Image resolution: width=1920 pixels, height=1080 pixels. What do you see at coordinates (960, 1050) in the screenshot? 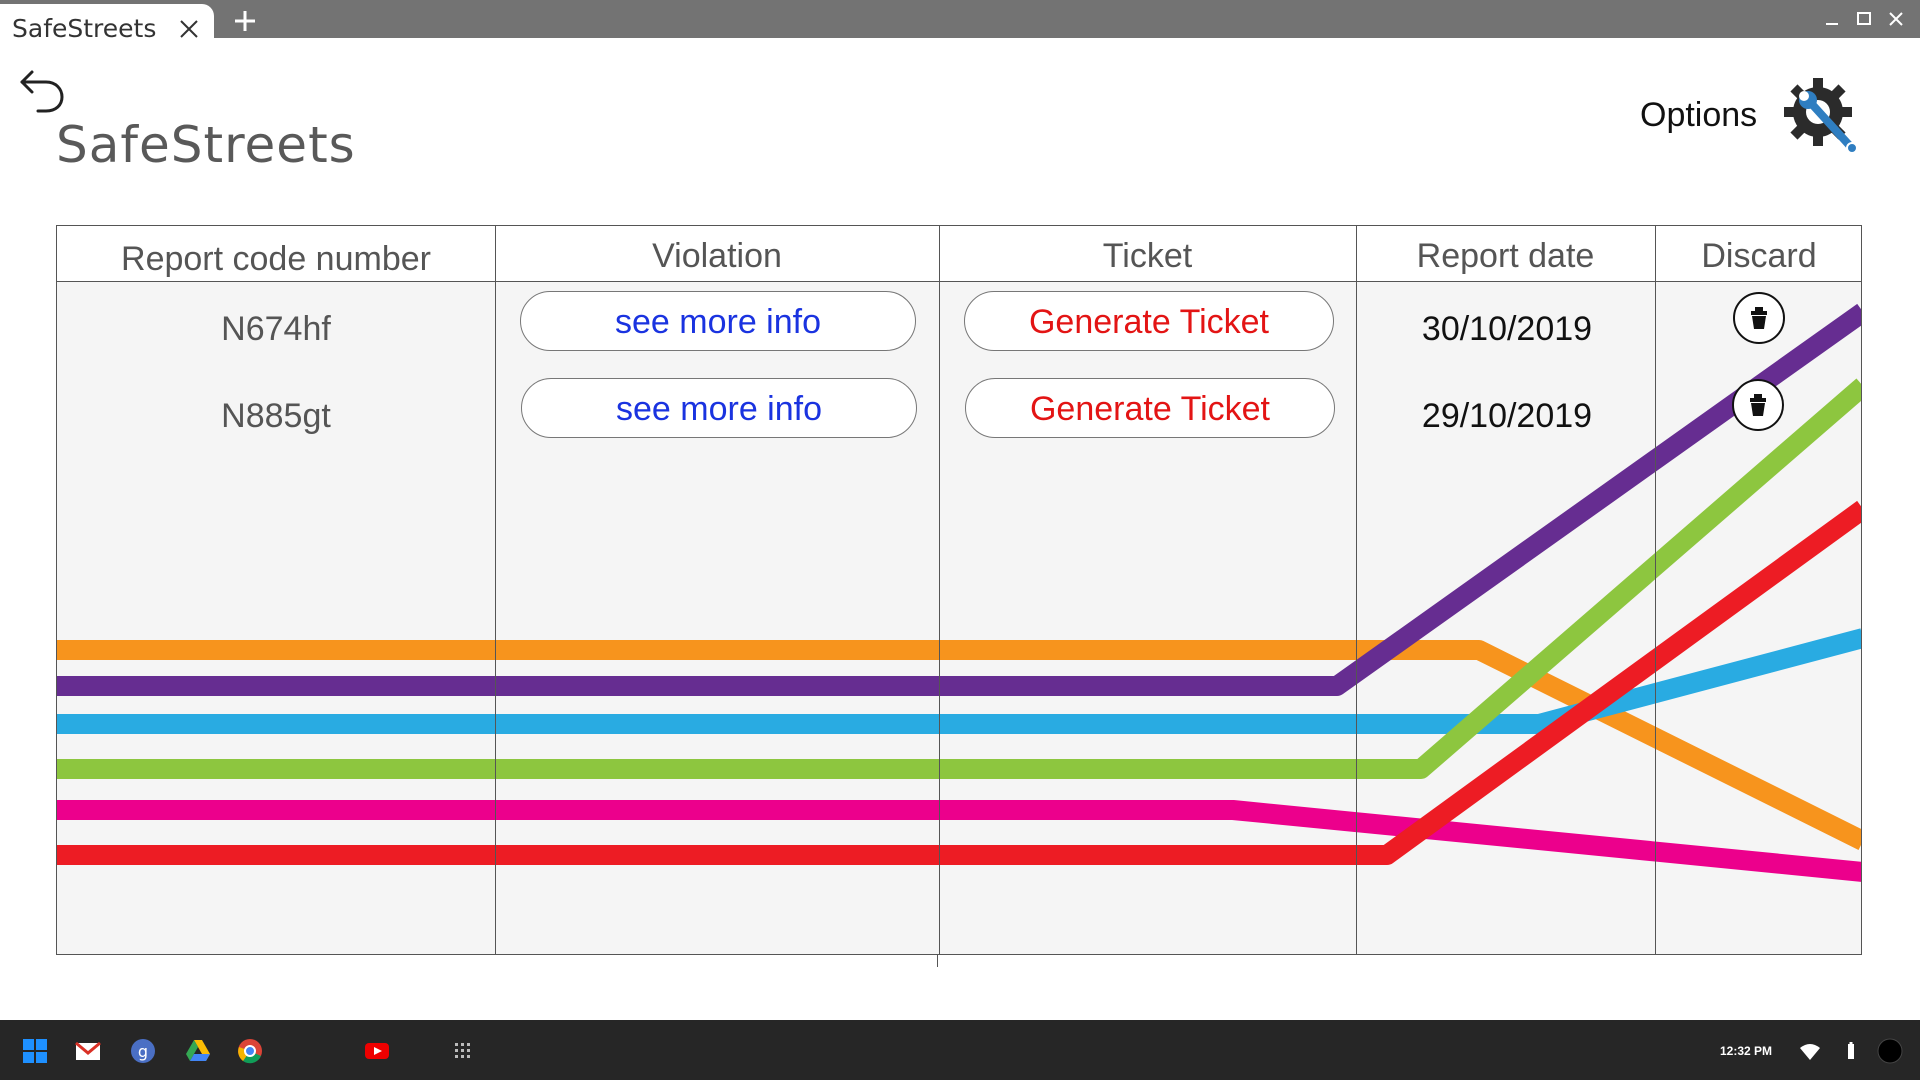
I see `taskbar` at bounding box center [960, 1050].